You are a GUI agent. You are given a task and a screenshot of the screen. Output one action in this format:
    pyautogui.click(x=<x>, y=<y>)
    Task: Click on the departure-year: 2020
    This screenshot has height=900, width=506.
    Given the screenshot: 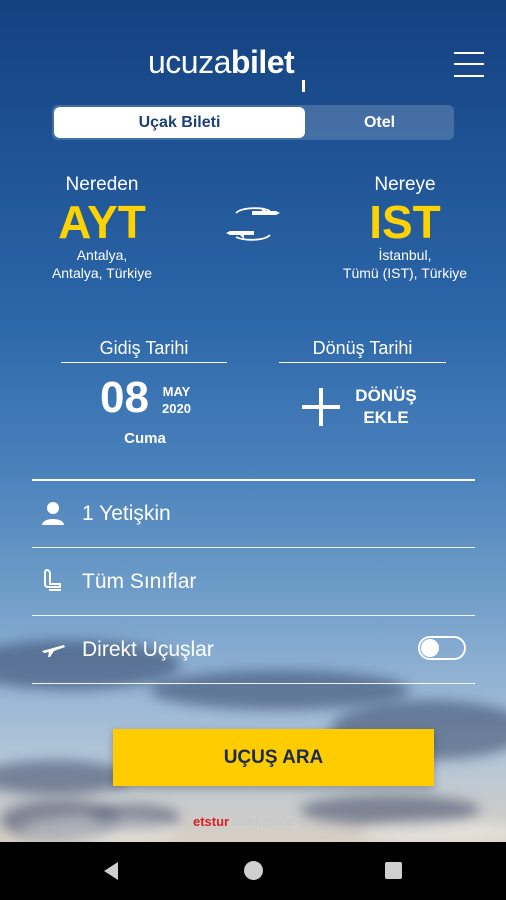 What is the action you would take?
    pyautogui.click(x=176, y=408)
    